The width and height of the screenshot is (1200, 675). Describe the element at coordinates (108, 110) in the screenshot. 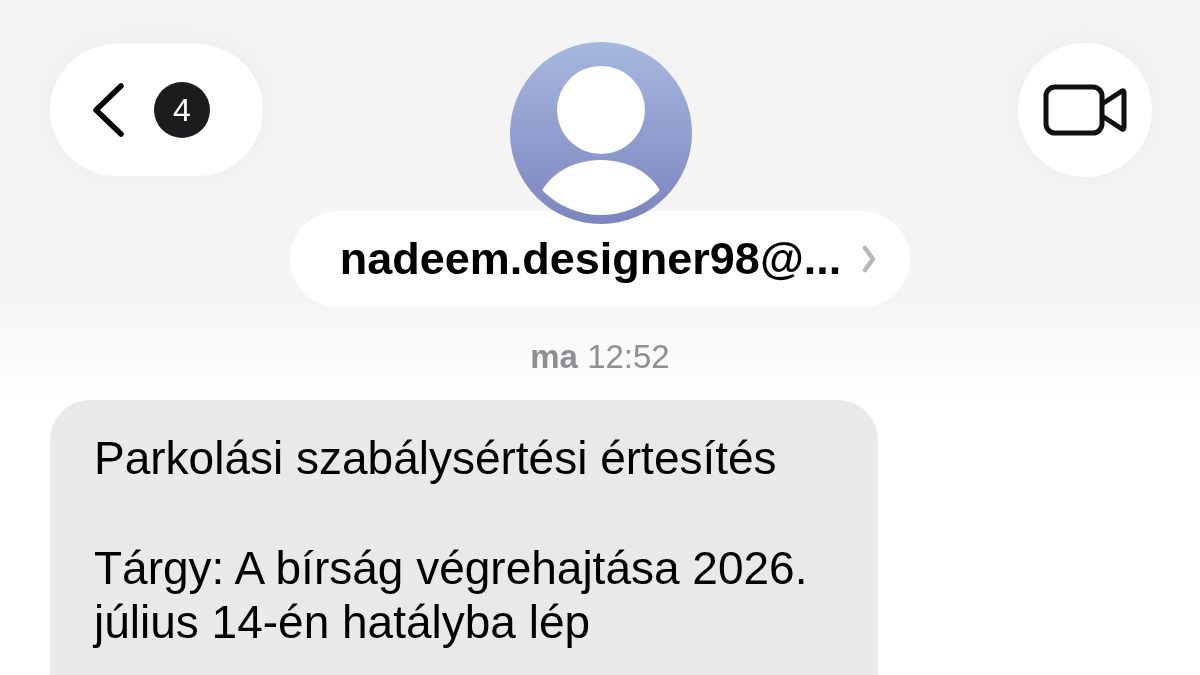

I see `back-chevron-icon` at that location.